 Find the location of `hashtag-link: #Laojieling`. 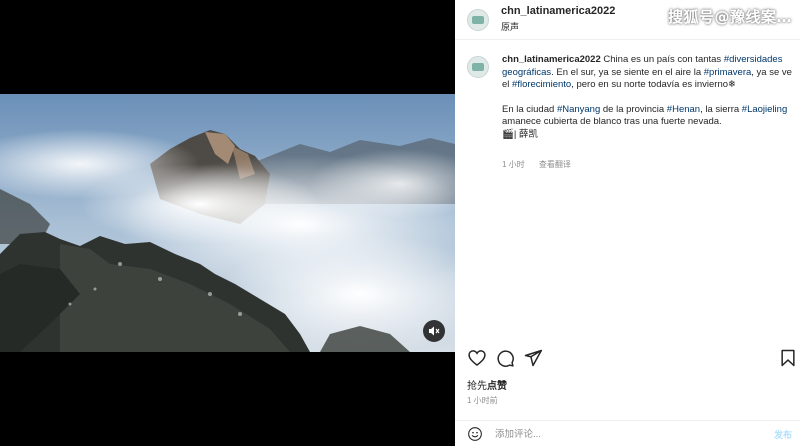

hashtag-link: #Laojieling is located at coordinates (764, 109).